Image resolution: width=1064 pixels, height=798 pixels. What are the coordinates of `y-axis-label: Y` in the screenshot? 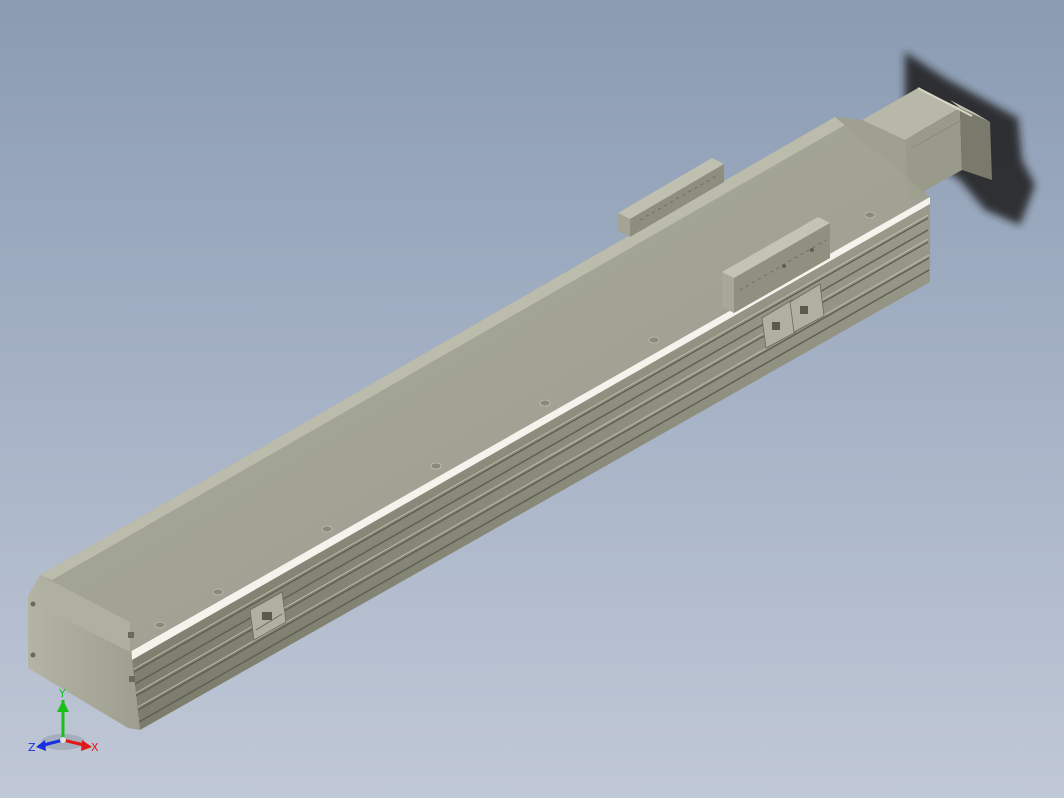 It's located at (62, 693).